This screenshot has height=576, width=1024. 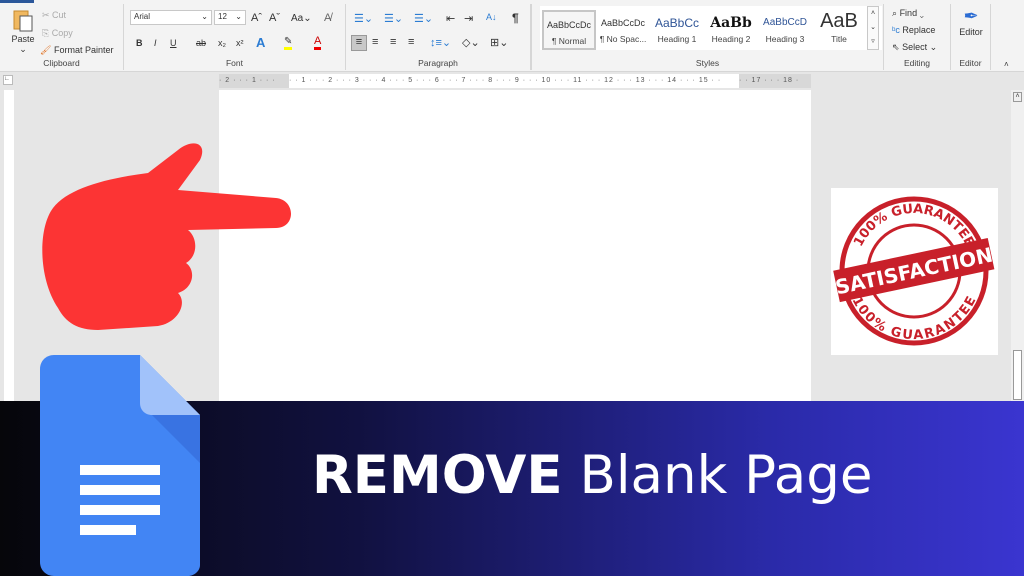 What do you see at coordinates (450, 18) in the screenshot?
I see `decrease-indent-icon: ⇤` at bounding box center [450, 18].